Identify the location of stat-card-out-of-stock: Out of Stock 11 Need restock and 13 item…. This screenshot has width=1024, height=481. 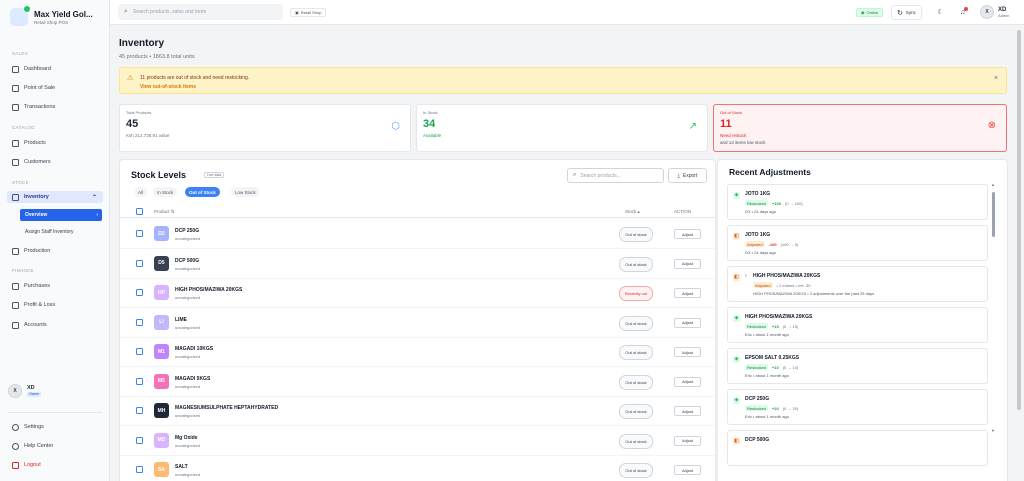
(860, 128).